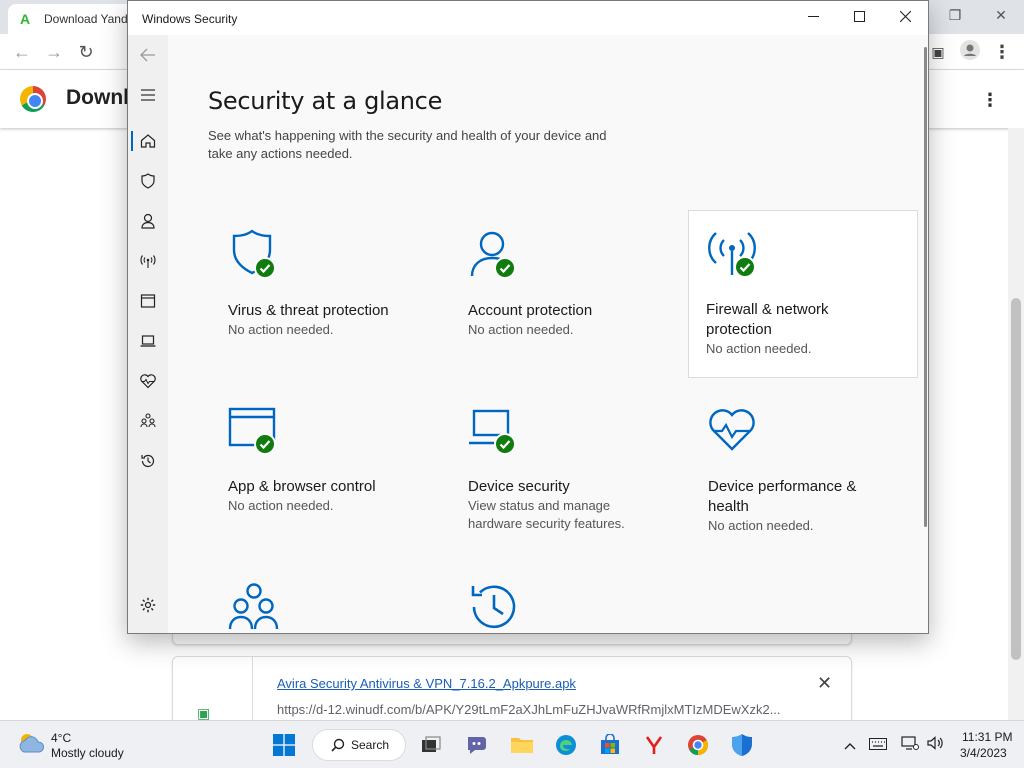 The width and height of the screenshot is (1024, 768). Describe the element at coordinates (987, 737) in the screenshot. I see `clock-time: 11:31 PM` at that location.